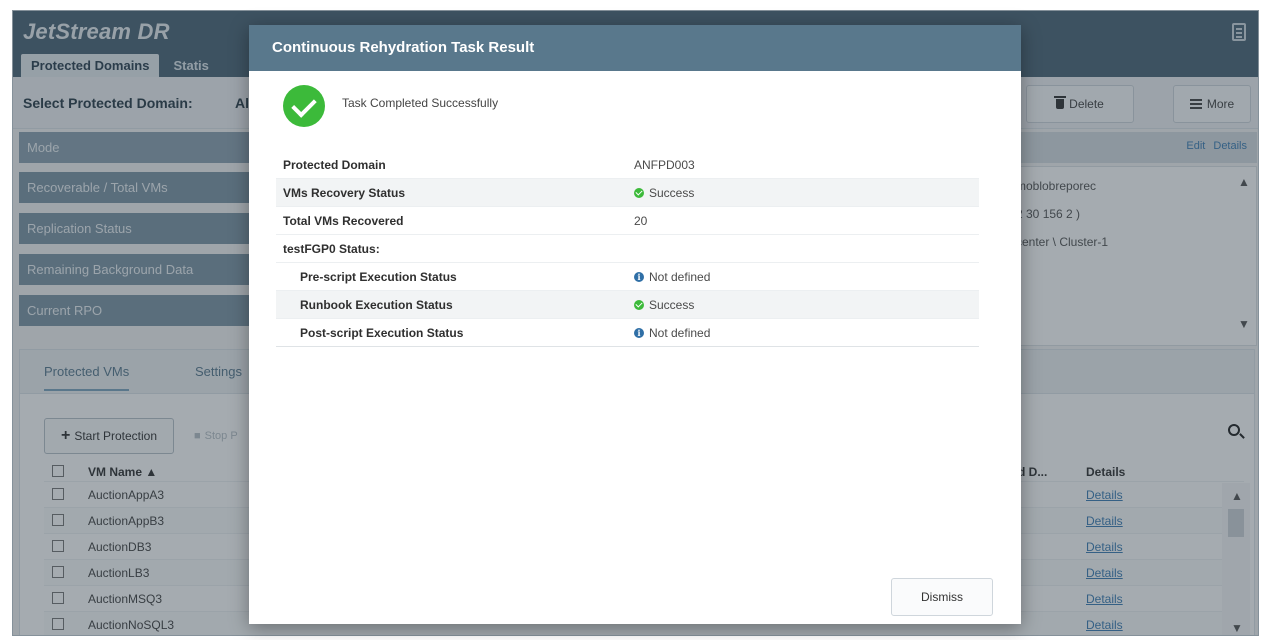  I want to click on result-row-runbook: Runbook Execution Status Success, so click(627, 305).